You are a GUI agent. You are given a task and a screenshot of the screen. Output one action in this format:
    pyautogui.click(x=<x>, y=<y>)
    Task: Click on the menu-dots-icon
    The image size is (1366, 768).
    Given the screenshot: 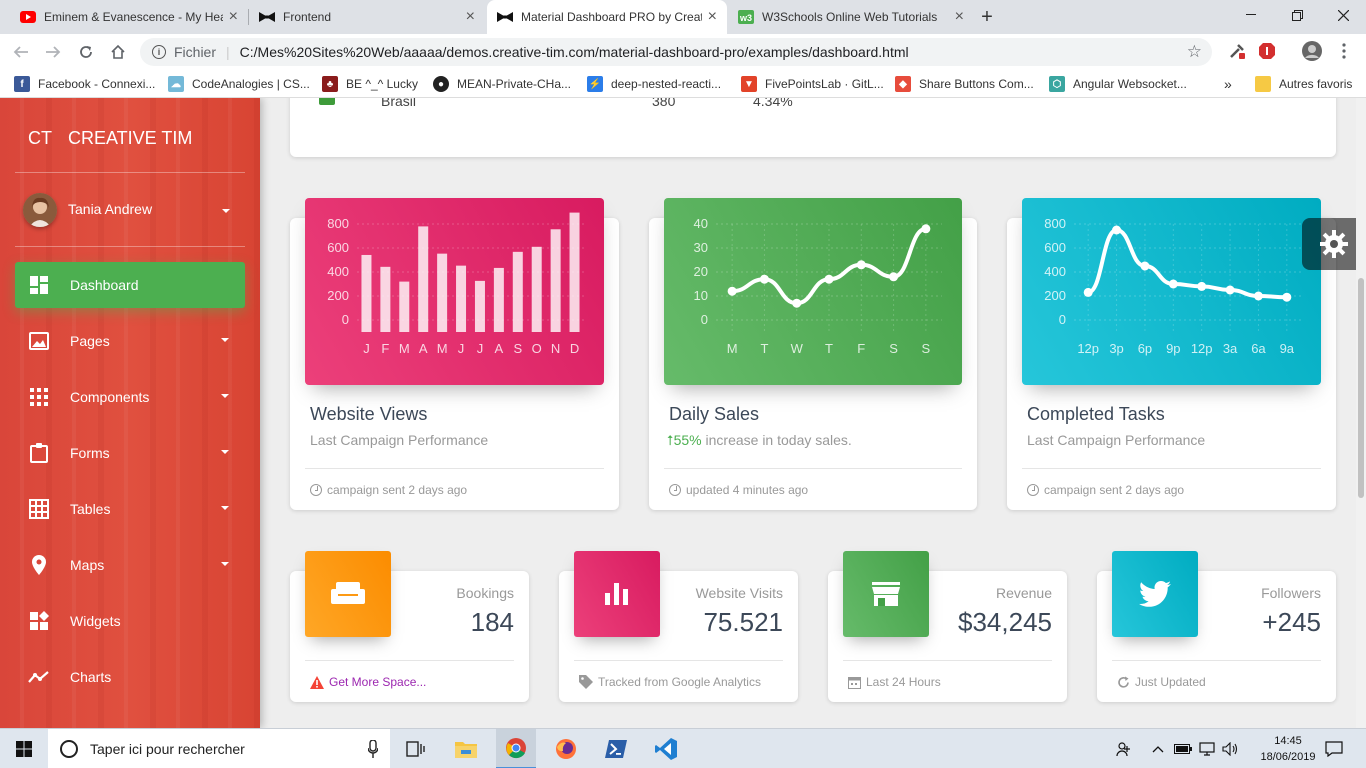 What is the action you would take?
    pyautogui.click(x=1344, y=51)
    